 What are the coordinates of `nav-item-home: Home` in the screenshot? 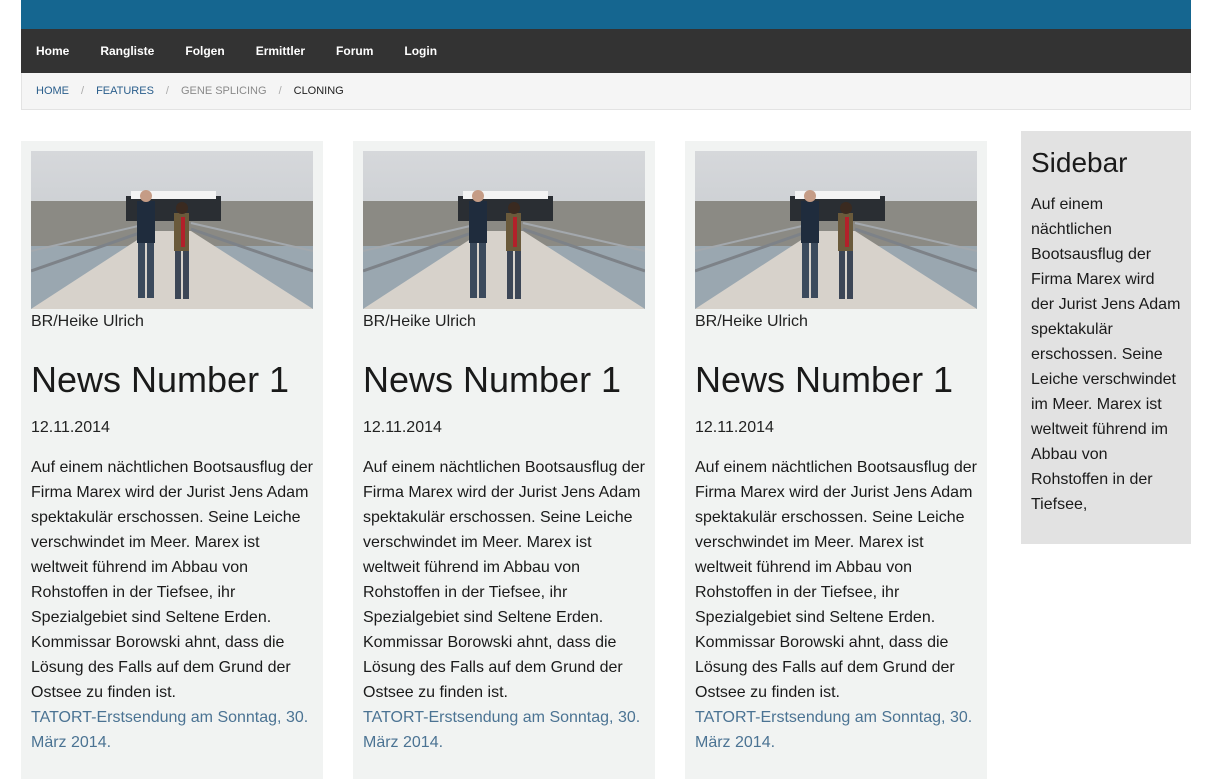 It's located at (52, 51).